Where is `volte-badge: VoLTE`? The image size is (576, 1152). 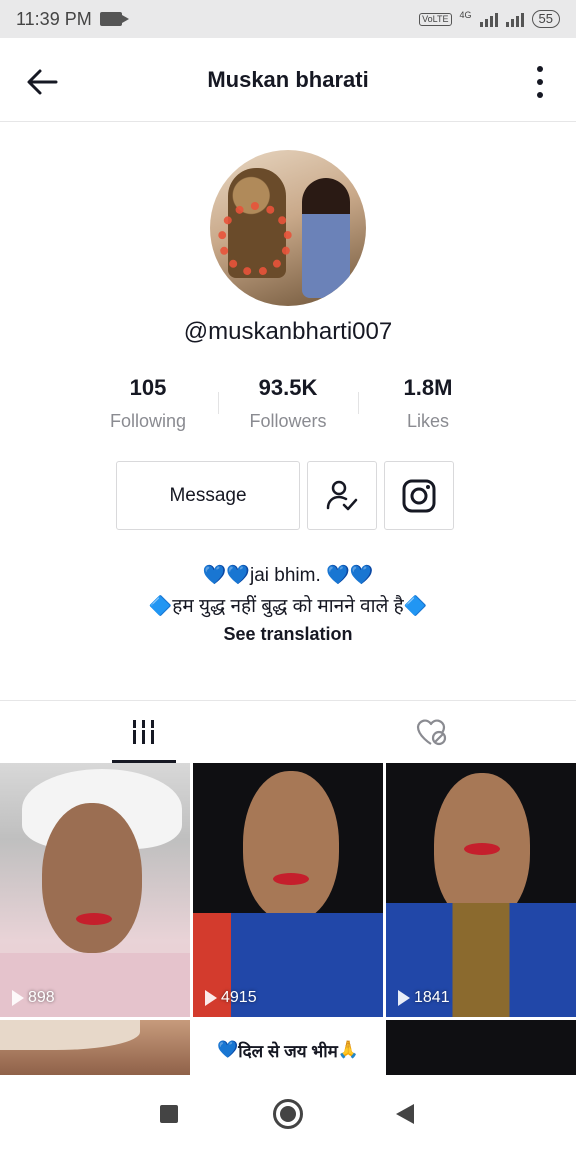
volte-badge: VoLTE is located at coordinates (435, 19).